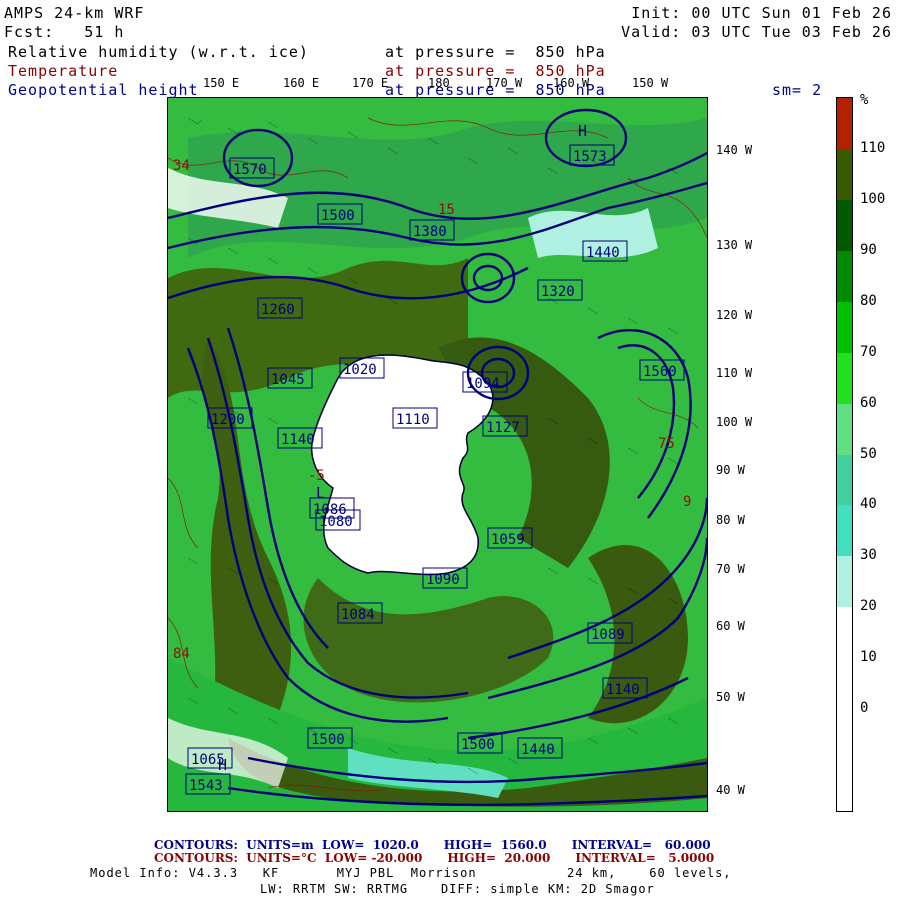  What do you see at coordinates (495, 52) in the screenshot?
I see `field-rh-level: at pressure = 850 hPa` at bounding box center [495, 52].